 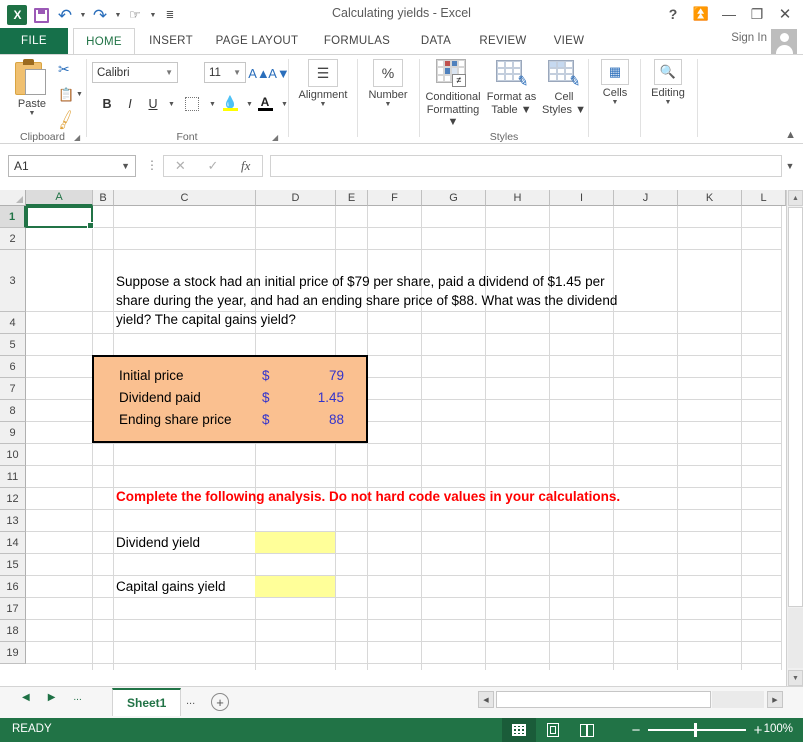 I want to click on cells-dropdown-icon: ▼, so click(x=615, y=102).